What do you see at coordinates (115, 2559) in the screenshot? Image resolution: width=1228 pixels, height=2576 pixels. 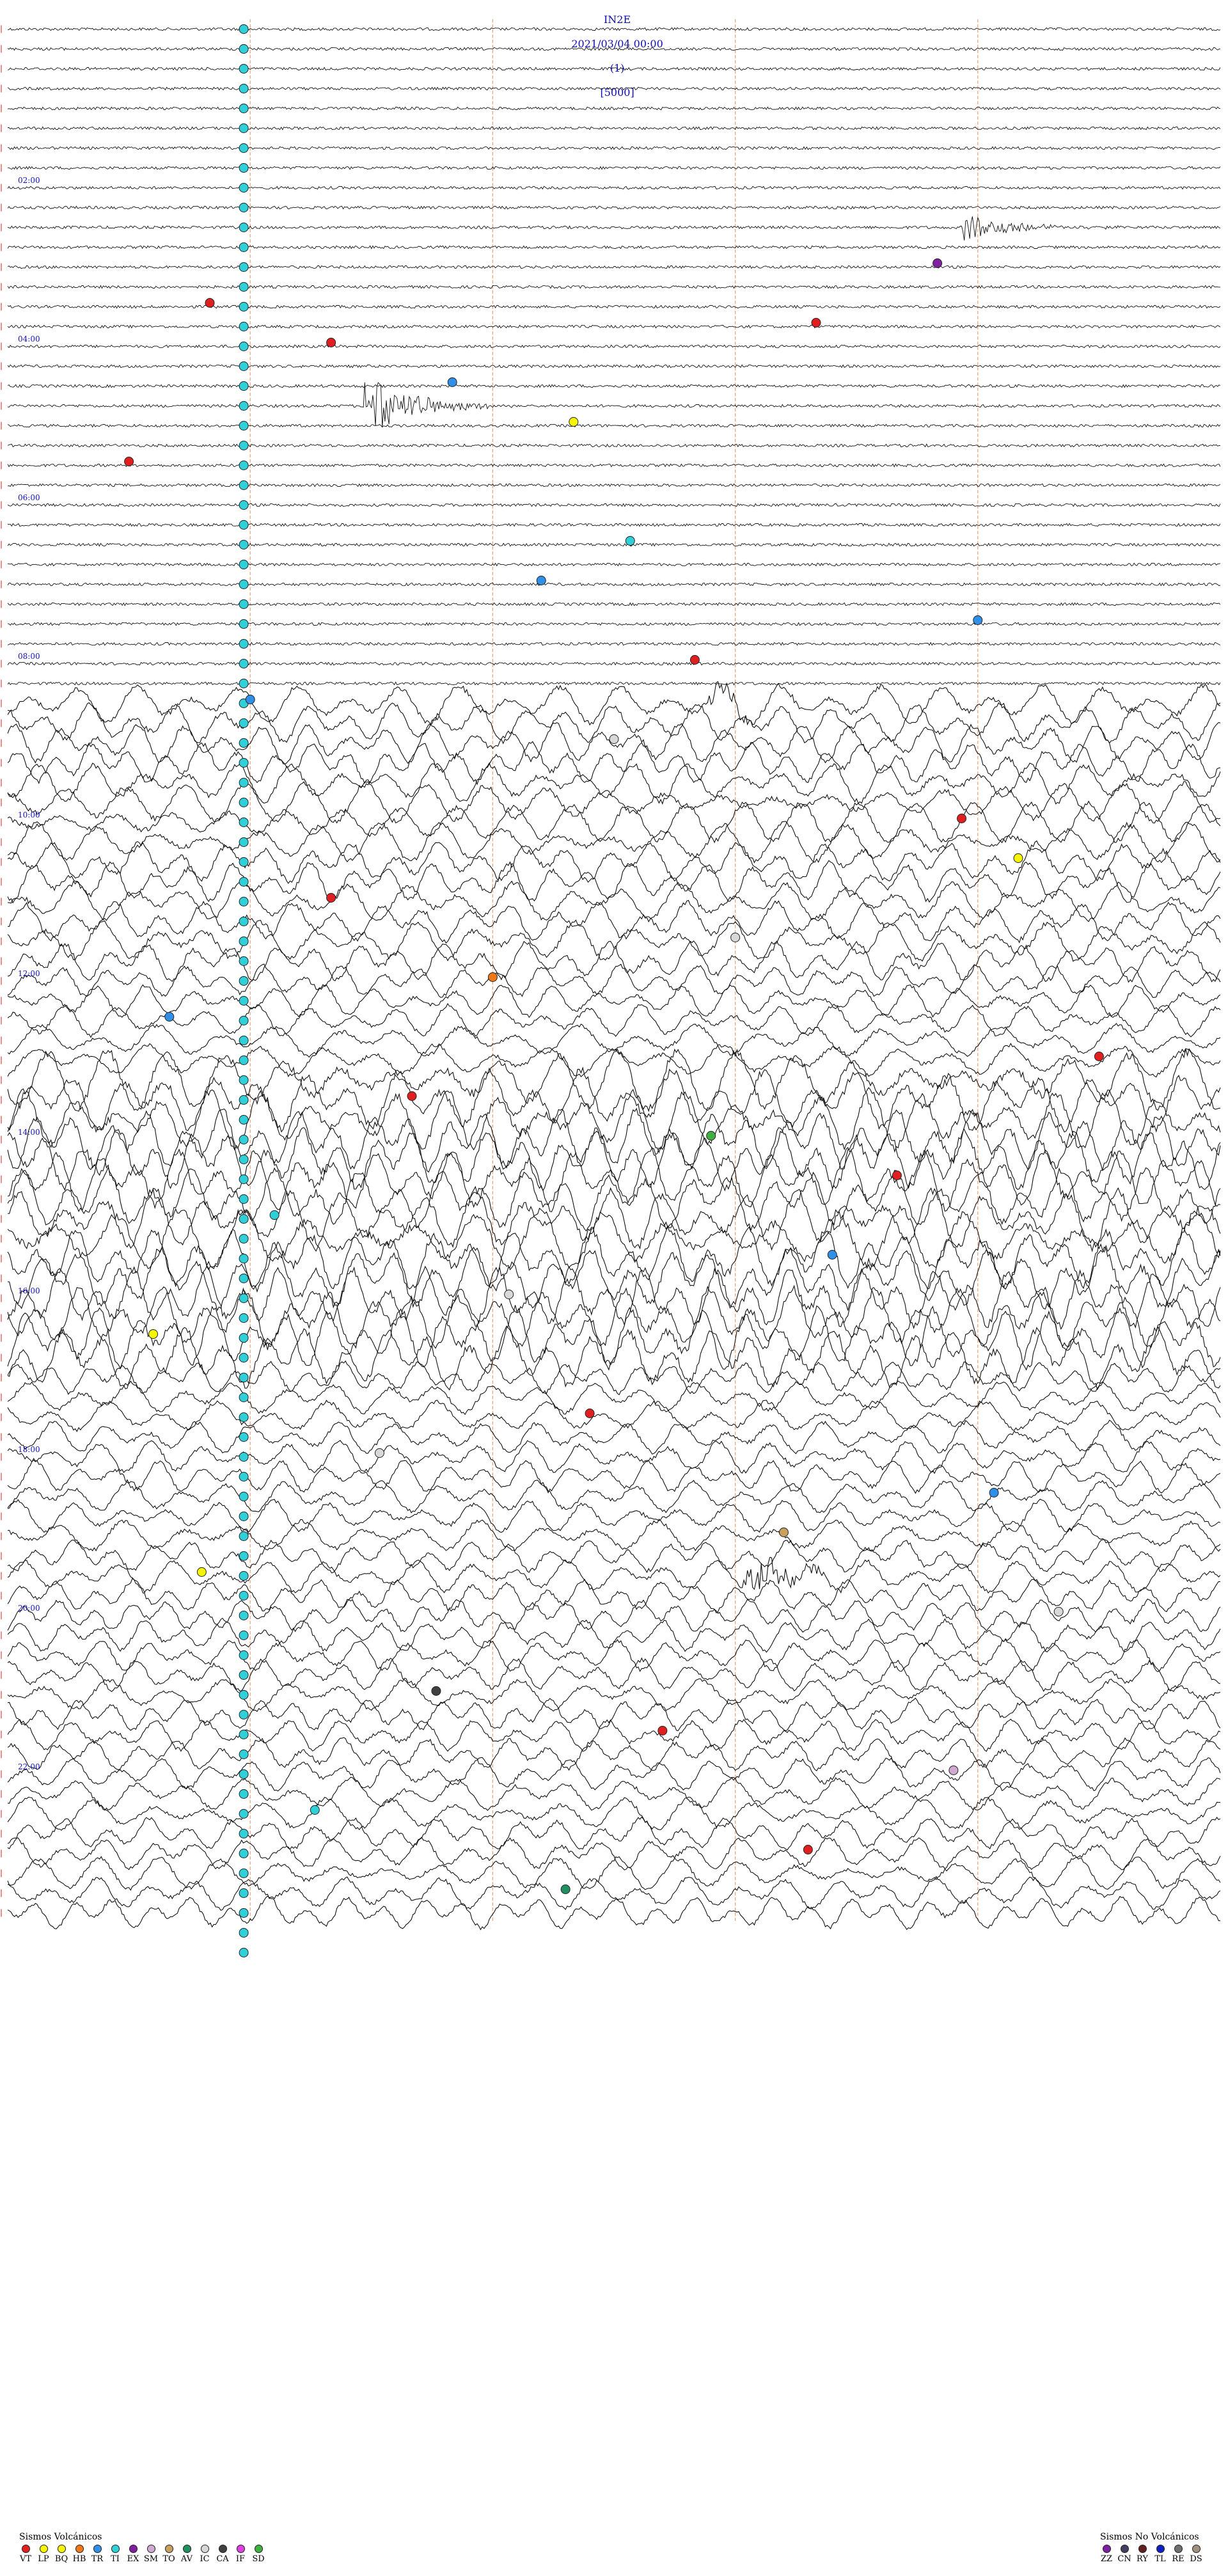 I see `legend-code: TI` at bounding box center [115, 2559].